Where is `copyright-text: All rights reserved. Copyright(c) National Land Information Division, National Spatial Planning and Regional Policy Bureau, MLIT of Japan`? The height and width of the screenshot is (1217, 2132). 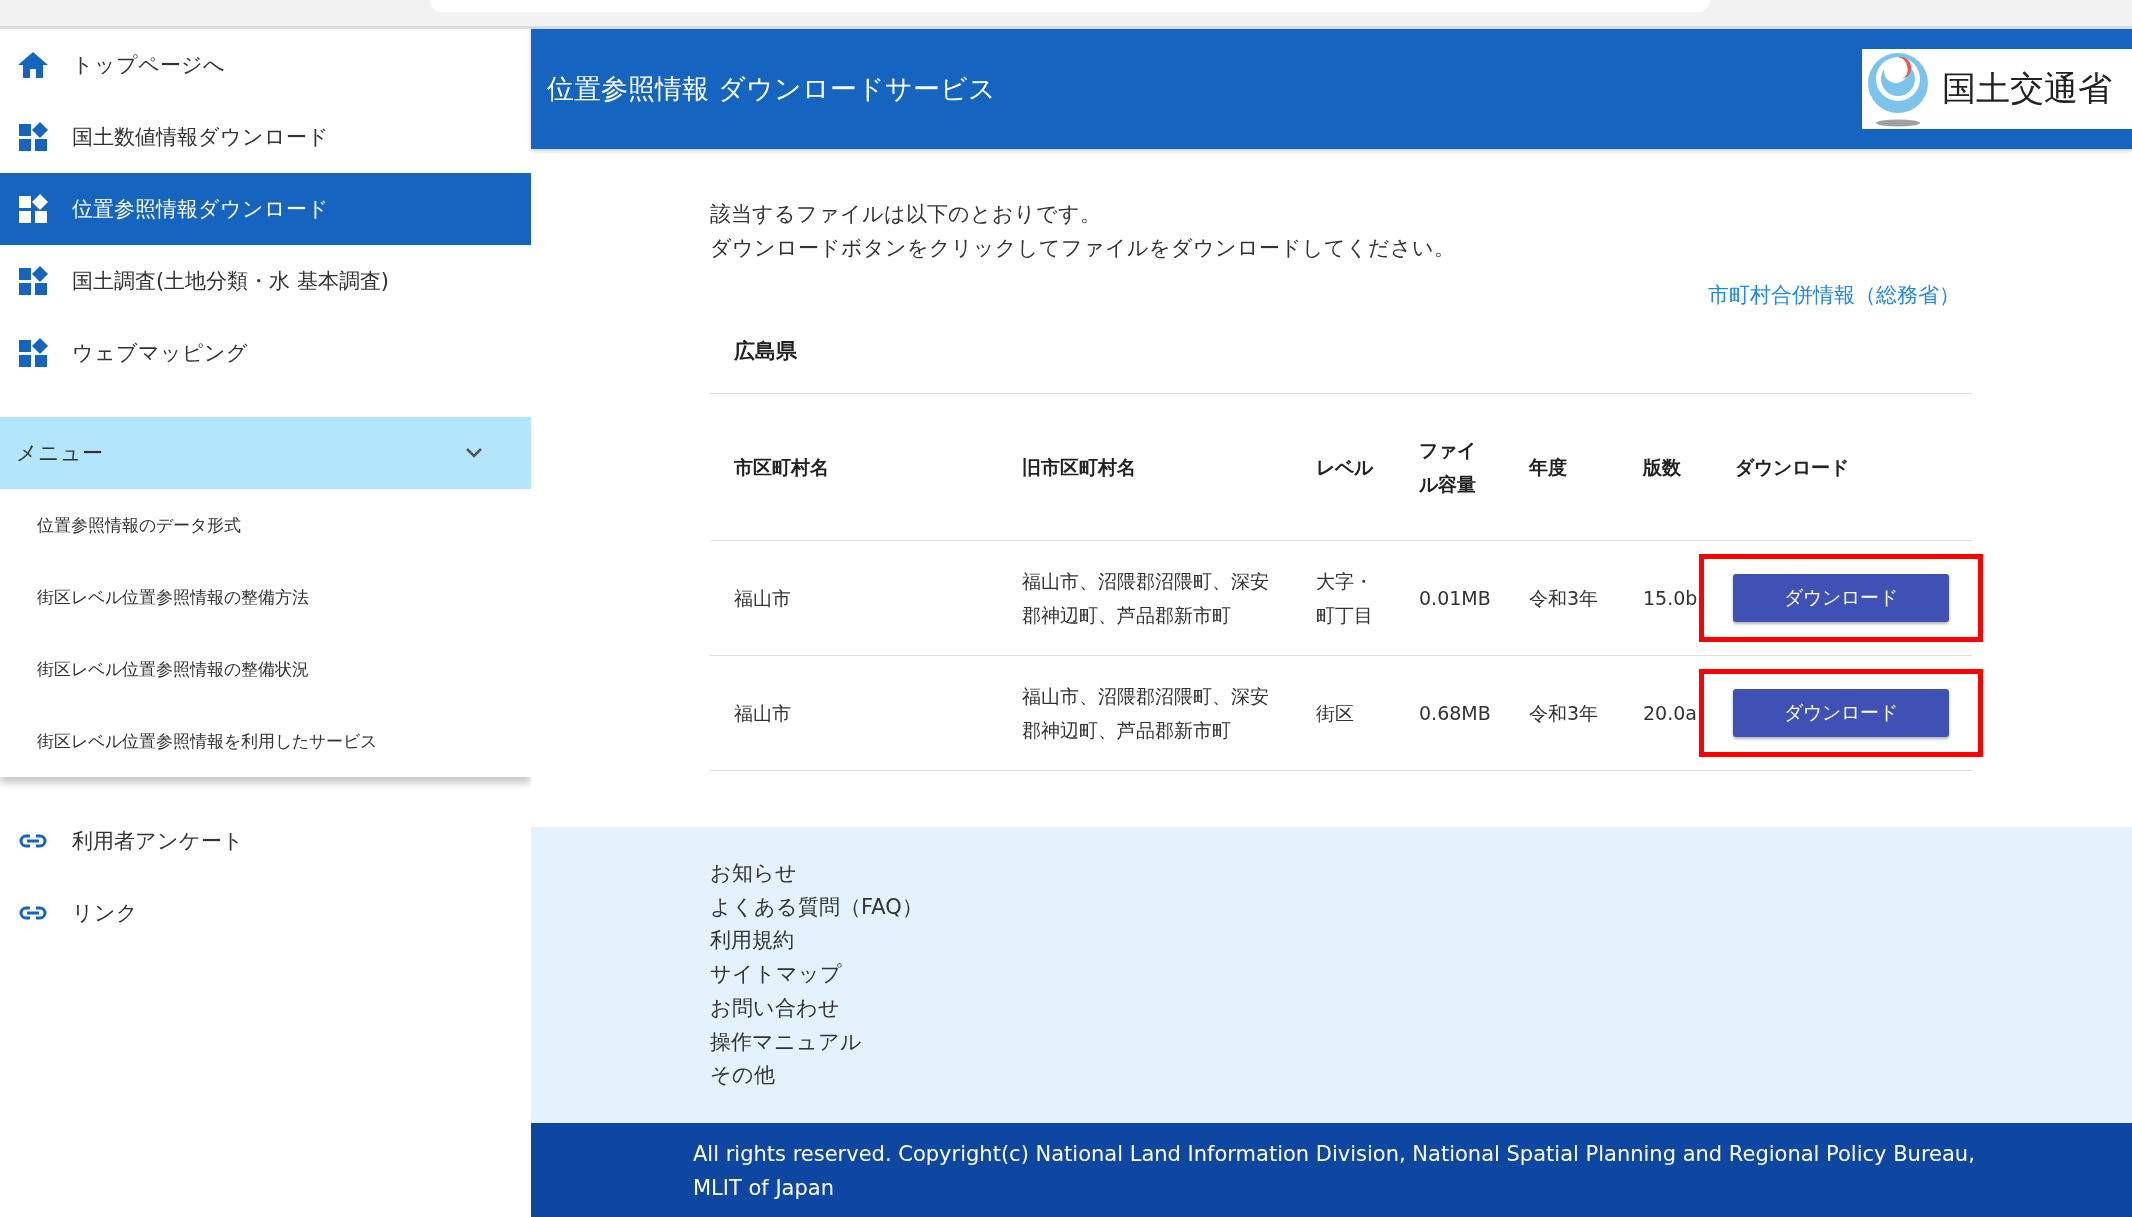 copyright-text: All rights reserved. Copyright(c) National Land Information Division, National Spatial Planning and Regional Policy Bureau, MLIT of Japan is located at coordinates (1331, 1169).